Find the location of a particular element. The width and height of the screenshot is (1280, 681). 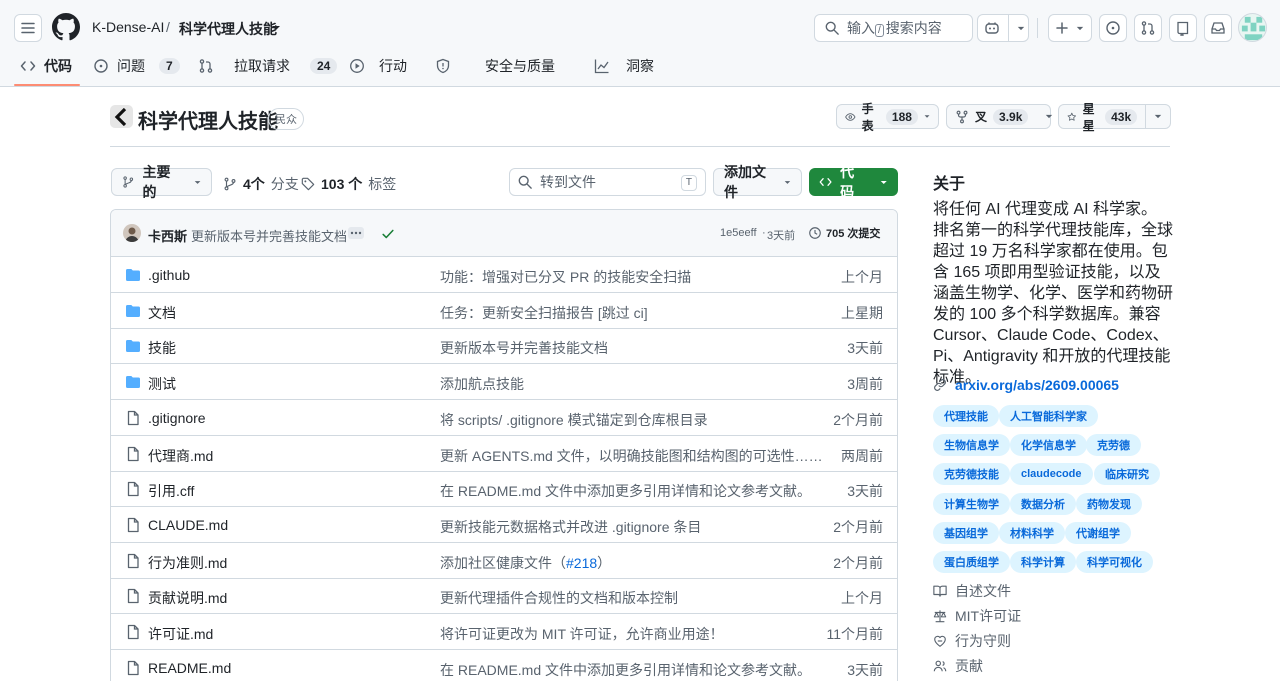

file-commit-message: 添加社区健康文件（#218） is located at coordinates (525, 563).